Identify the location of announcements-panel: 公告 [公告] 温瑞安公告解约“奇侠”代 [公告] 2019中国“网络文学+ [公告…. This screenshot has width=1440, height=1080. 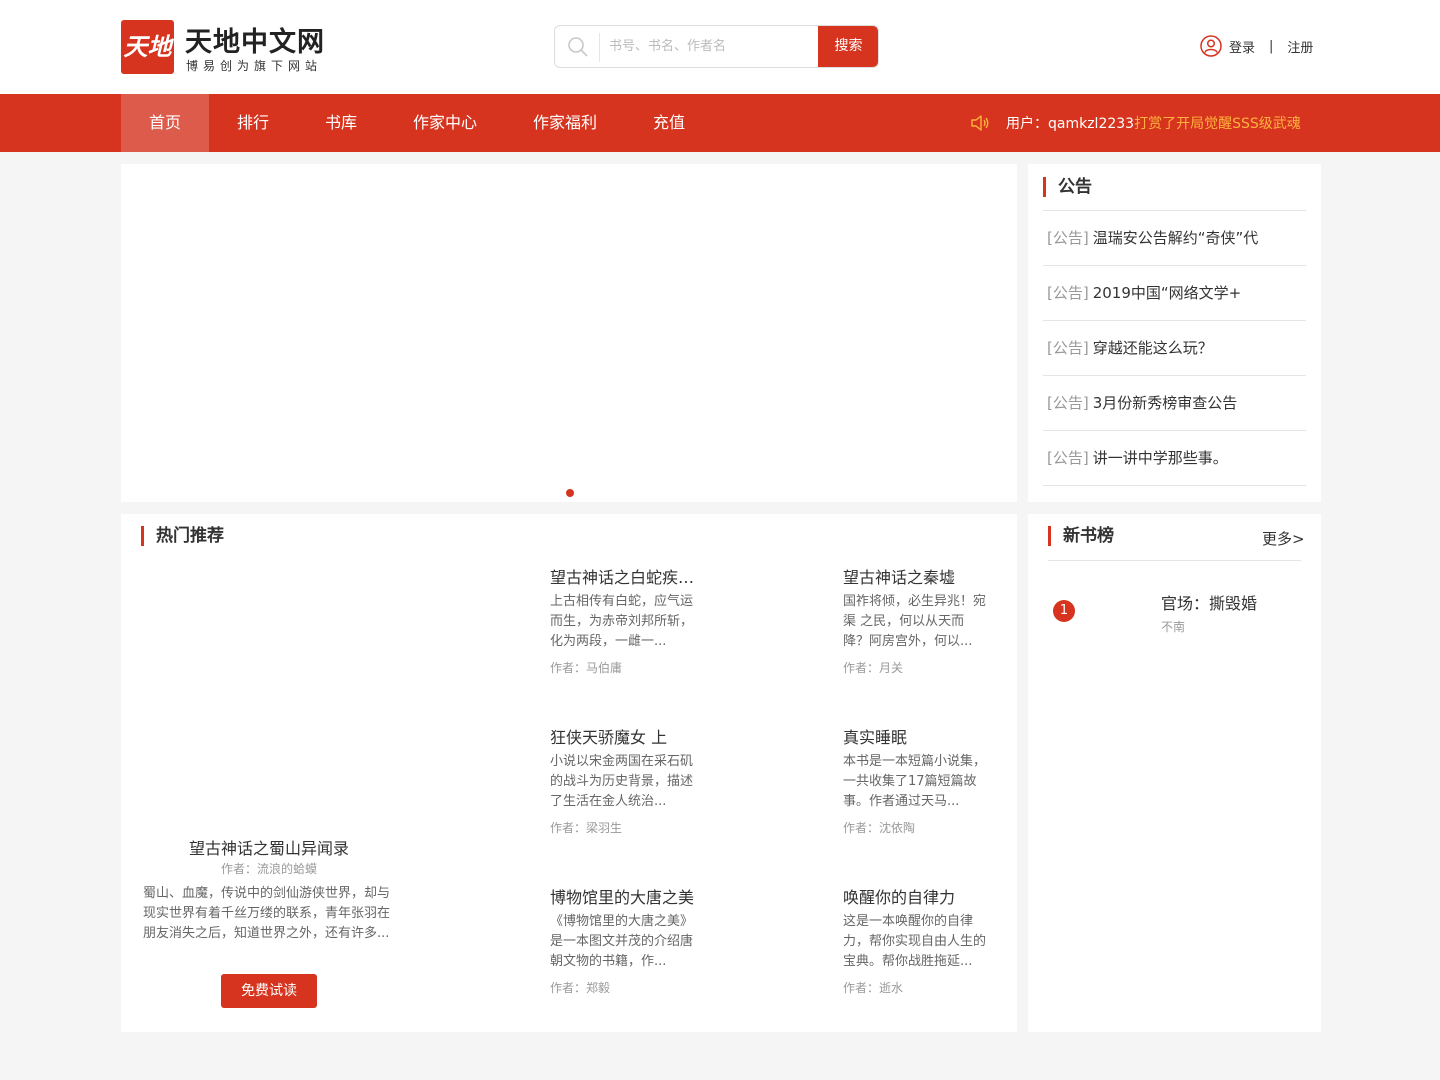
(1174, 333).